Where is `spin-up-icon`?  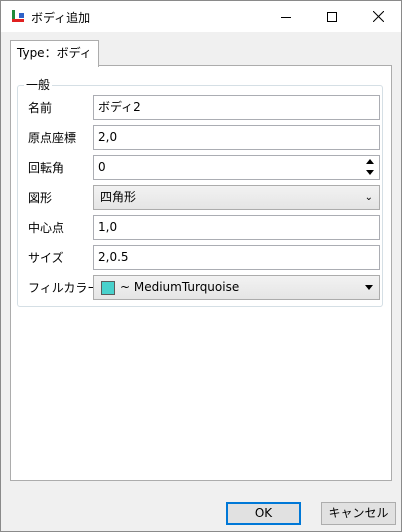 spin-up-icon is located at coordinates (370, 161).